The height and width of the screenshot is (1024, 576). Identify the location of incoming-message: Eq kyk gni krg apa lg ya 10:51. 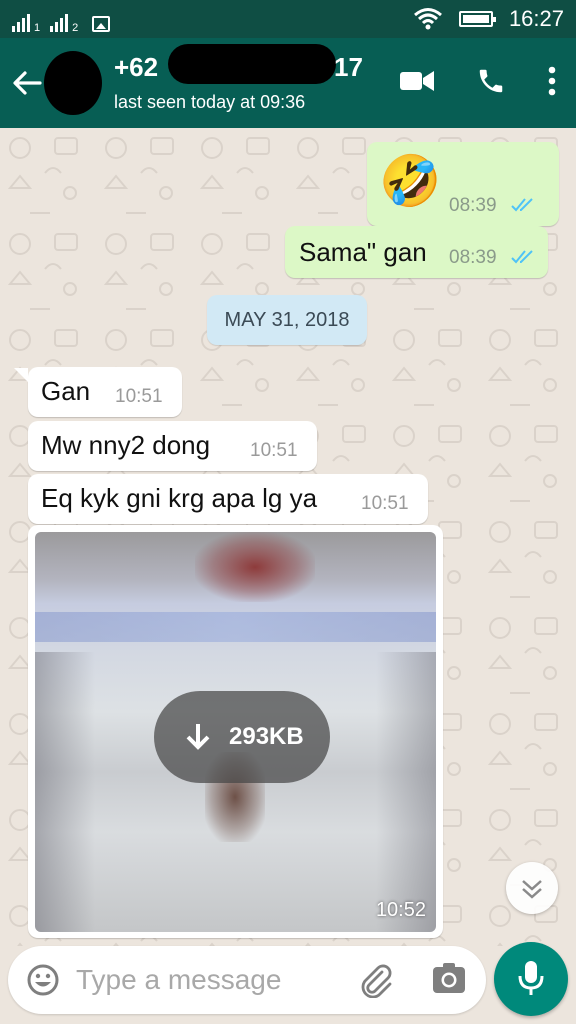
(228, 499).